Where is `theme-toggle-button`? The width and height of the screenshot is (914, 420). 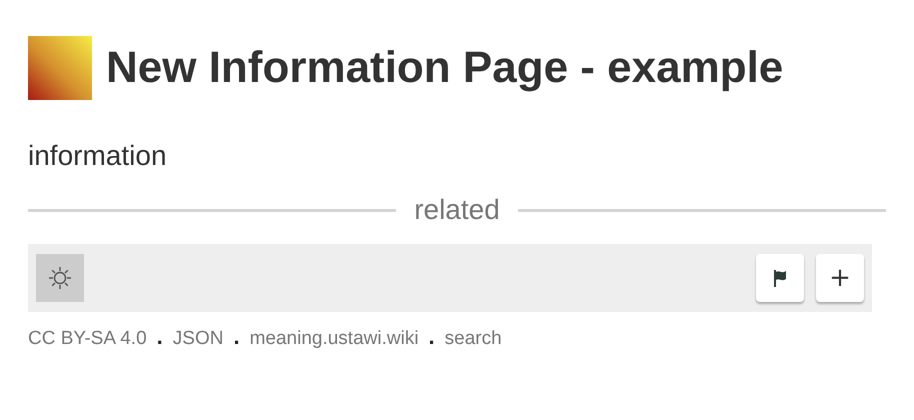 theme-toggle-button is located at coordinates (60, 278).